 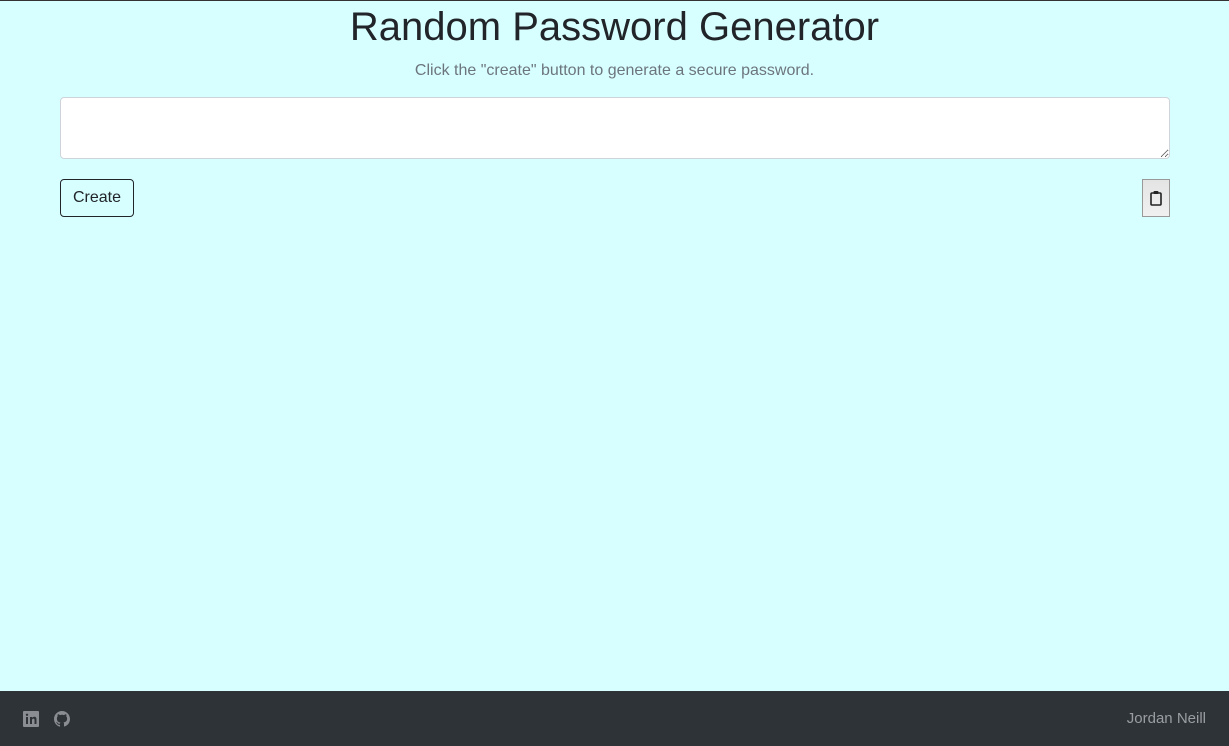 I want to click on page-title: Random Password Generator, so click(x=614, y=27).